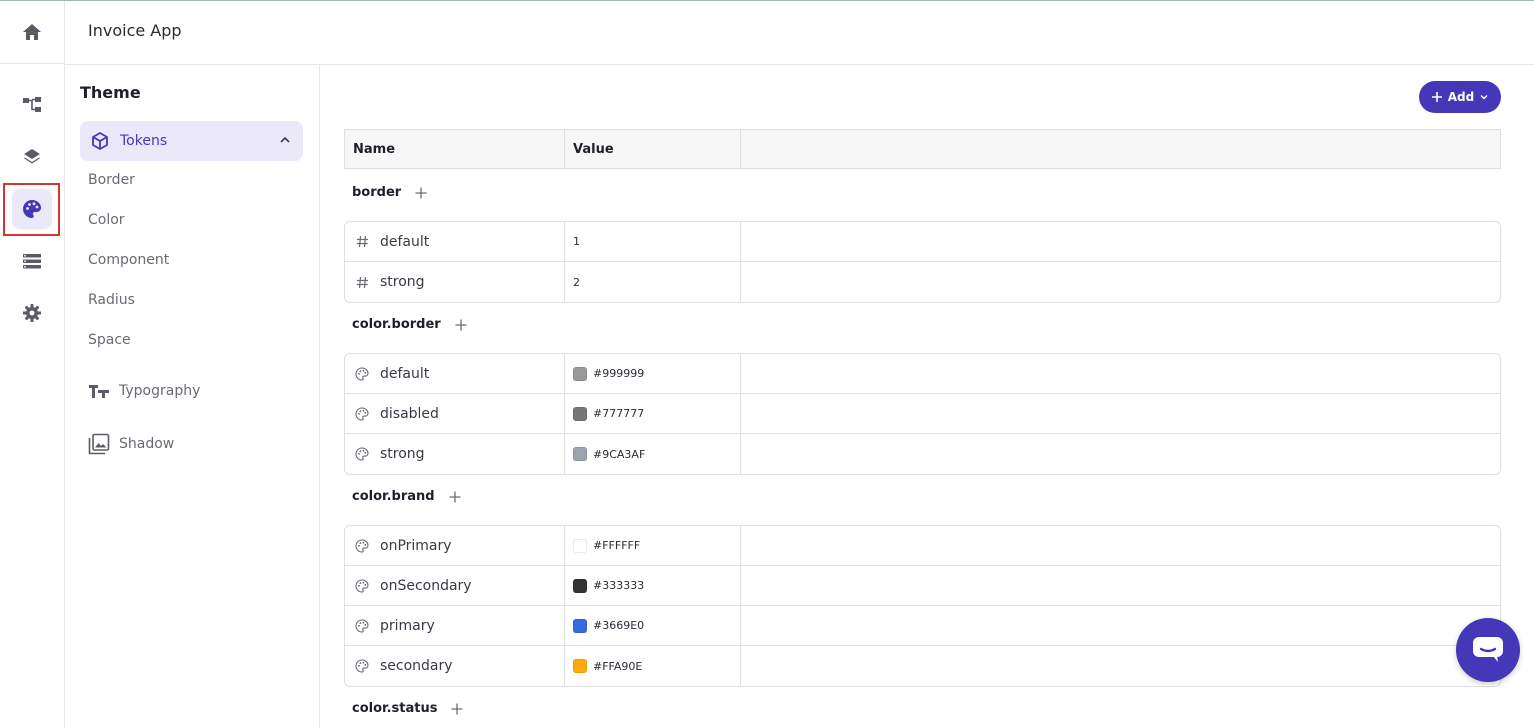  Describe the element at coordinates (922, 666) in the screenshot. I see `table-row: secondary #FFA90E` at that location.